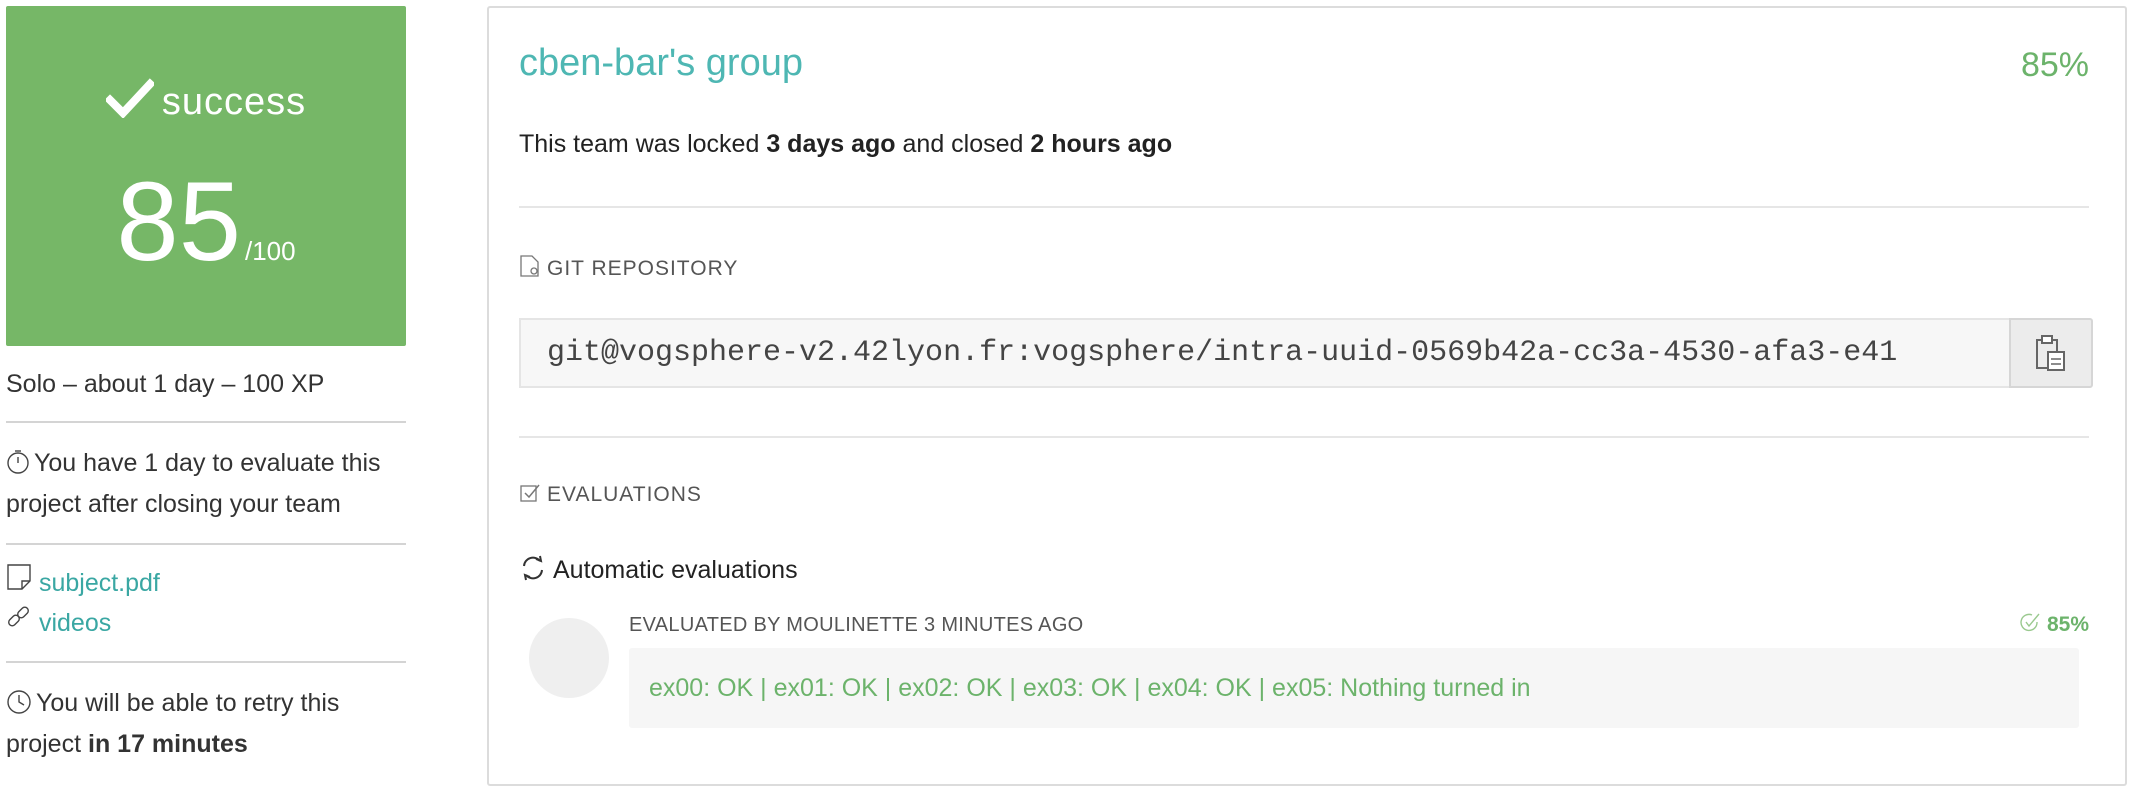 The image size is (2132, 786). I want to click on automatic-evaluations-text: Automatic evaluations, so click(675, 570).